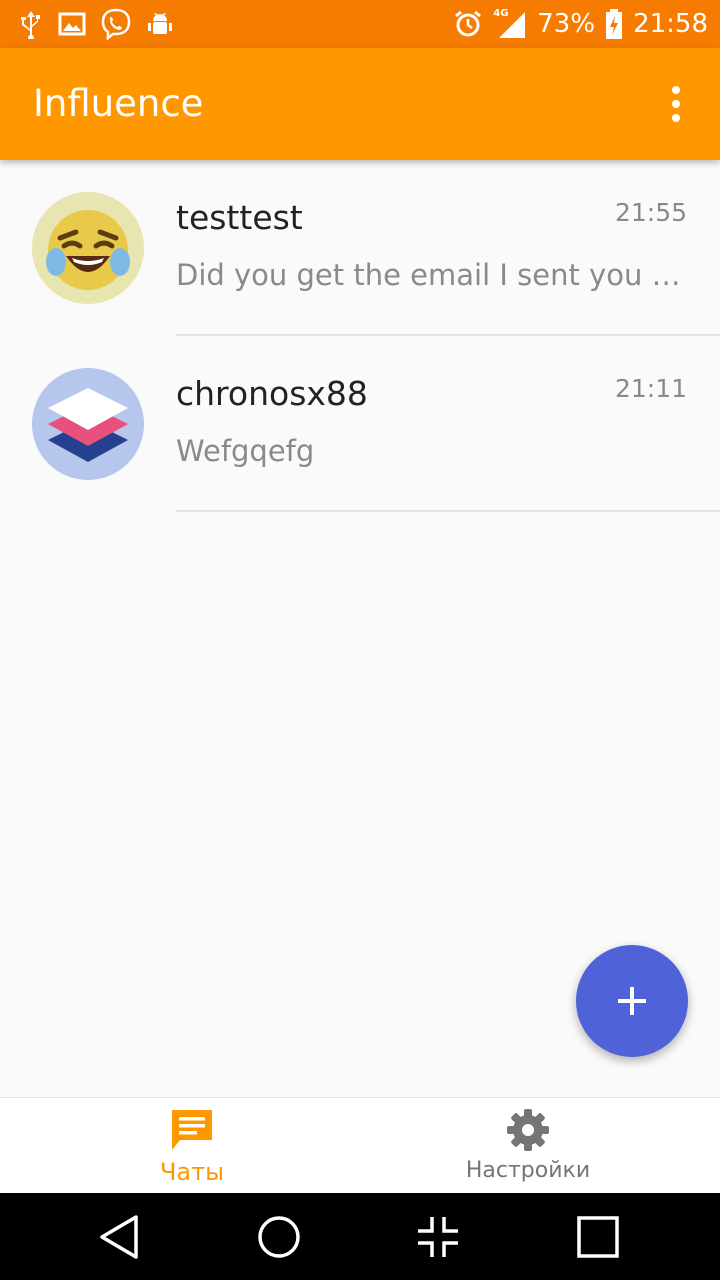 Image resolution: width=720 pixels, height=1280 pixels. What do you see at coordinates (670, 24) in the screenshot?
I see `clock: 21:58` at bounding box center [670, 24].